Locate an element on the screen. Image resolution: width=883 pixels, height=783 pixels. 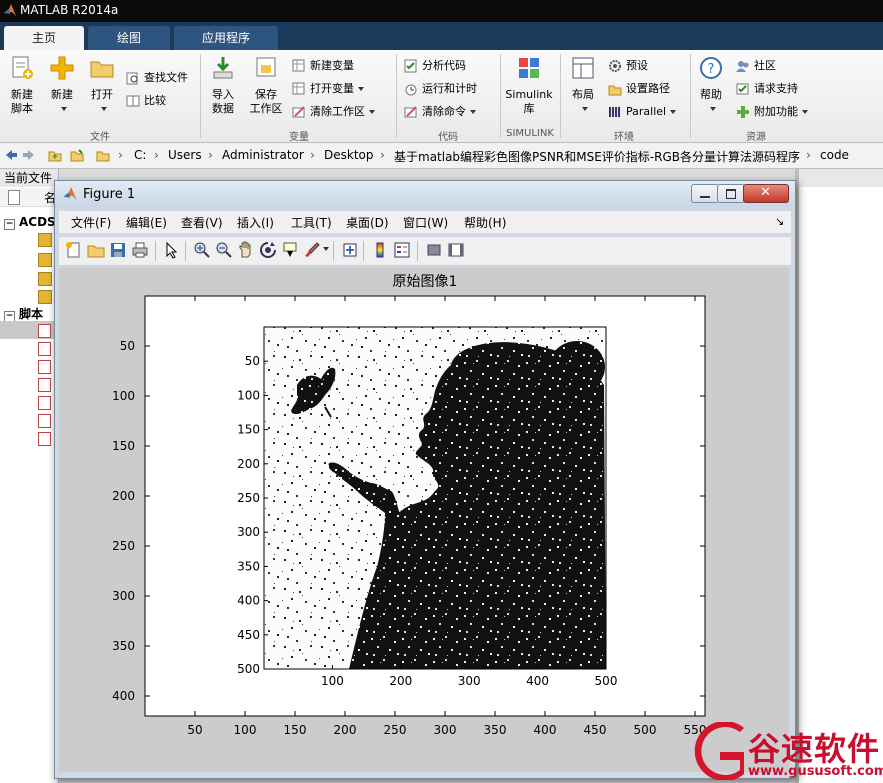
simulink-library-button: Simulink 库 is located at coordinates (529, 85).